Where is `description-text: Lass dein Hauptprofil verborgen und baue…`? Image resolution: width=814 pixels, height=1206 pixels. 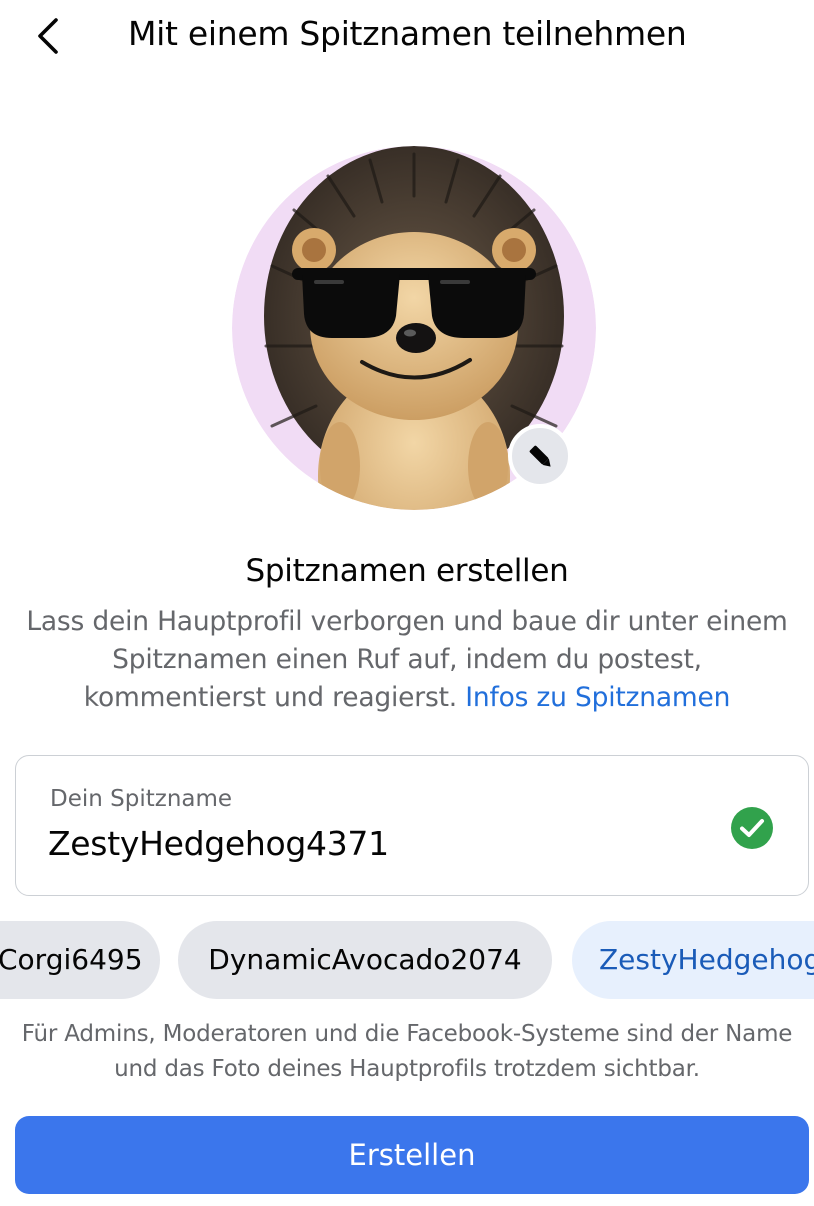
description-text: Lass dein Hauptprofil verborgen und baue… is located at coordinates (407, 660).